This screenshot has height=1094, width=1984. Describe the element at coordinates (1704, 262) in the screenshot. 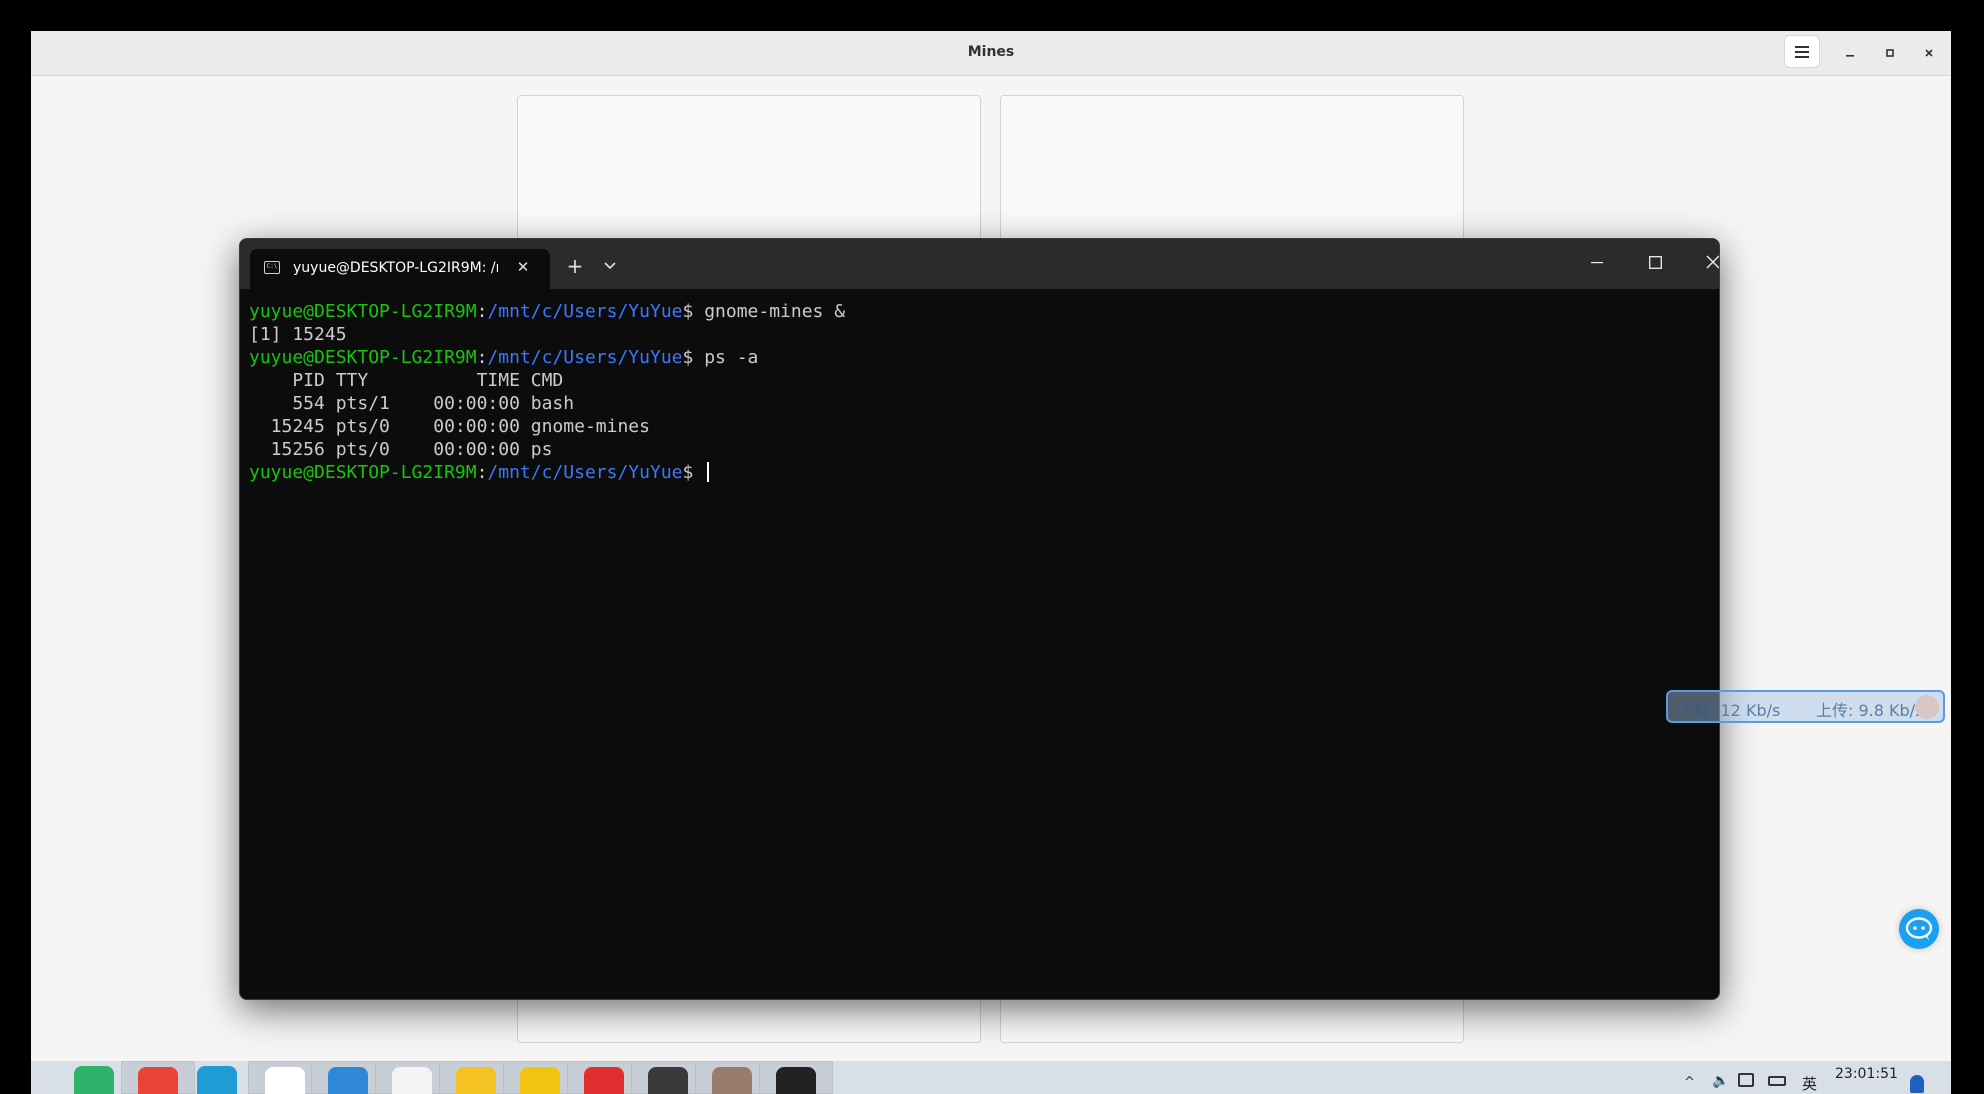

I see `terminal-close-button` at that location.